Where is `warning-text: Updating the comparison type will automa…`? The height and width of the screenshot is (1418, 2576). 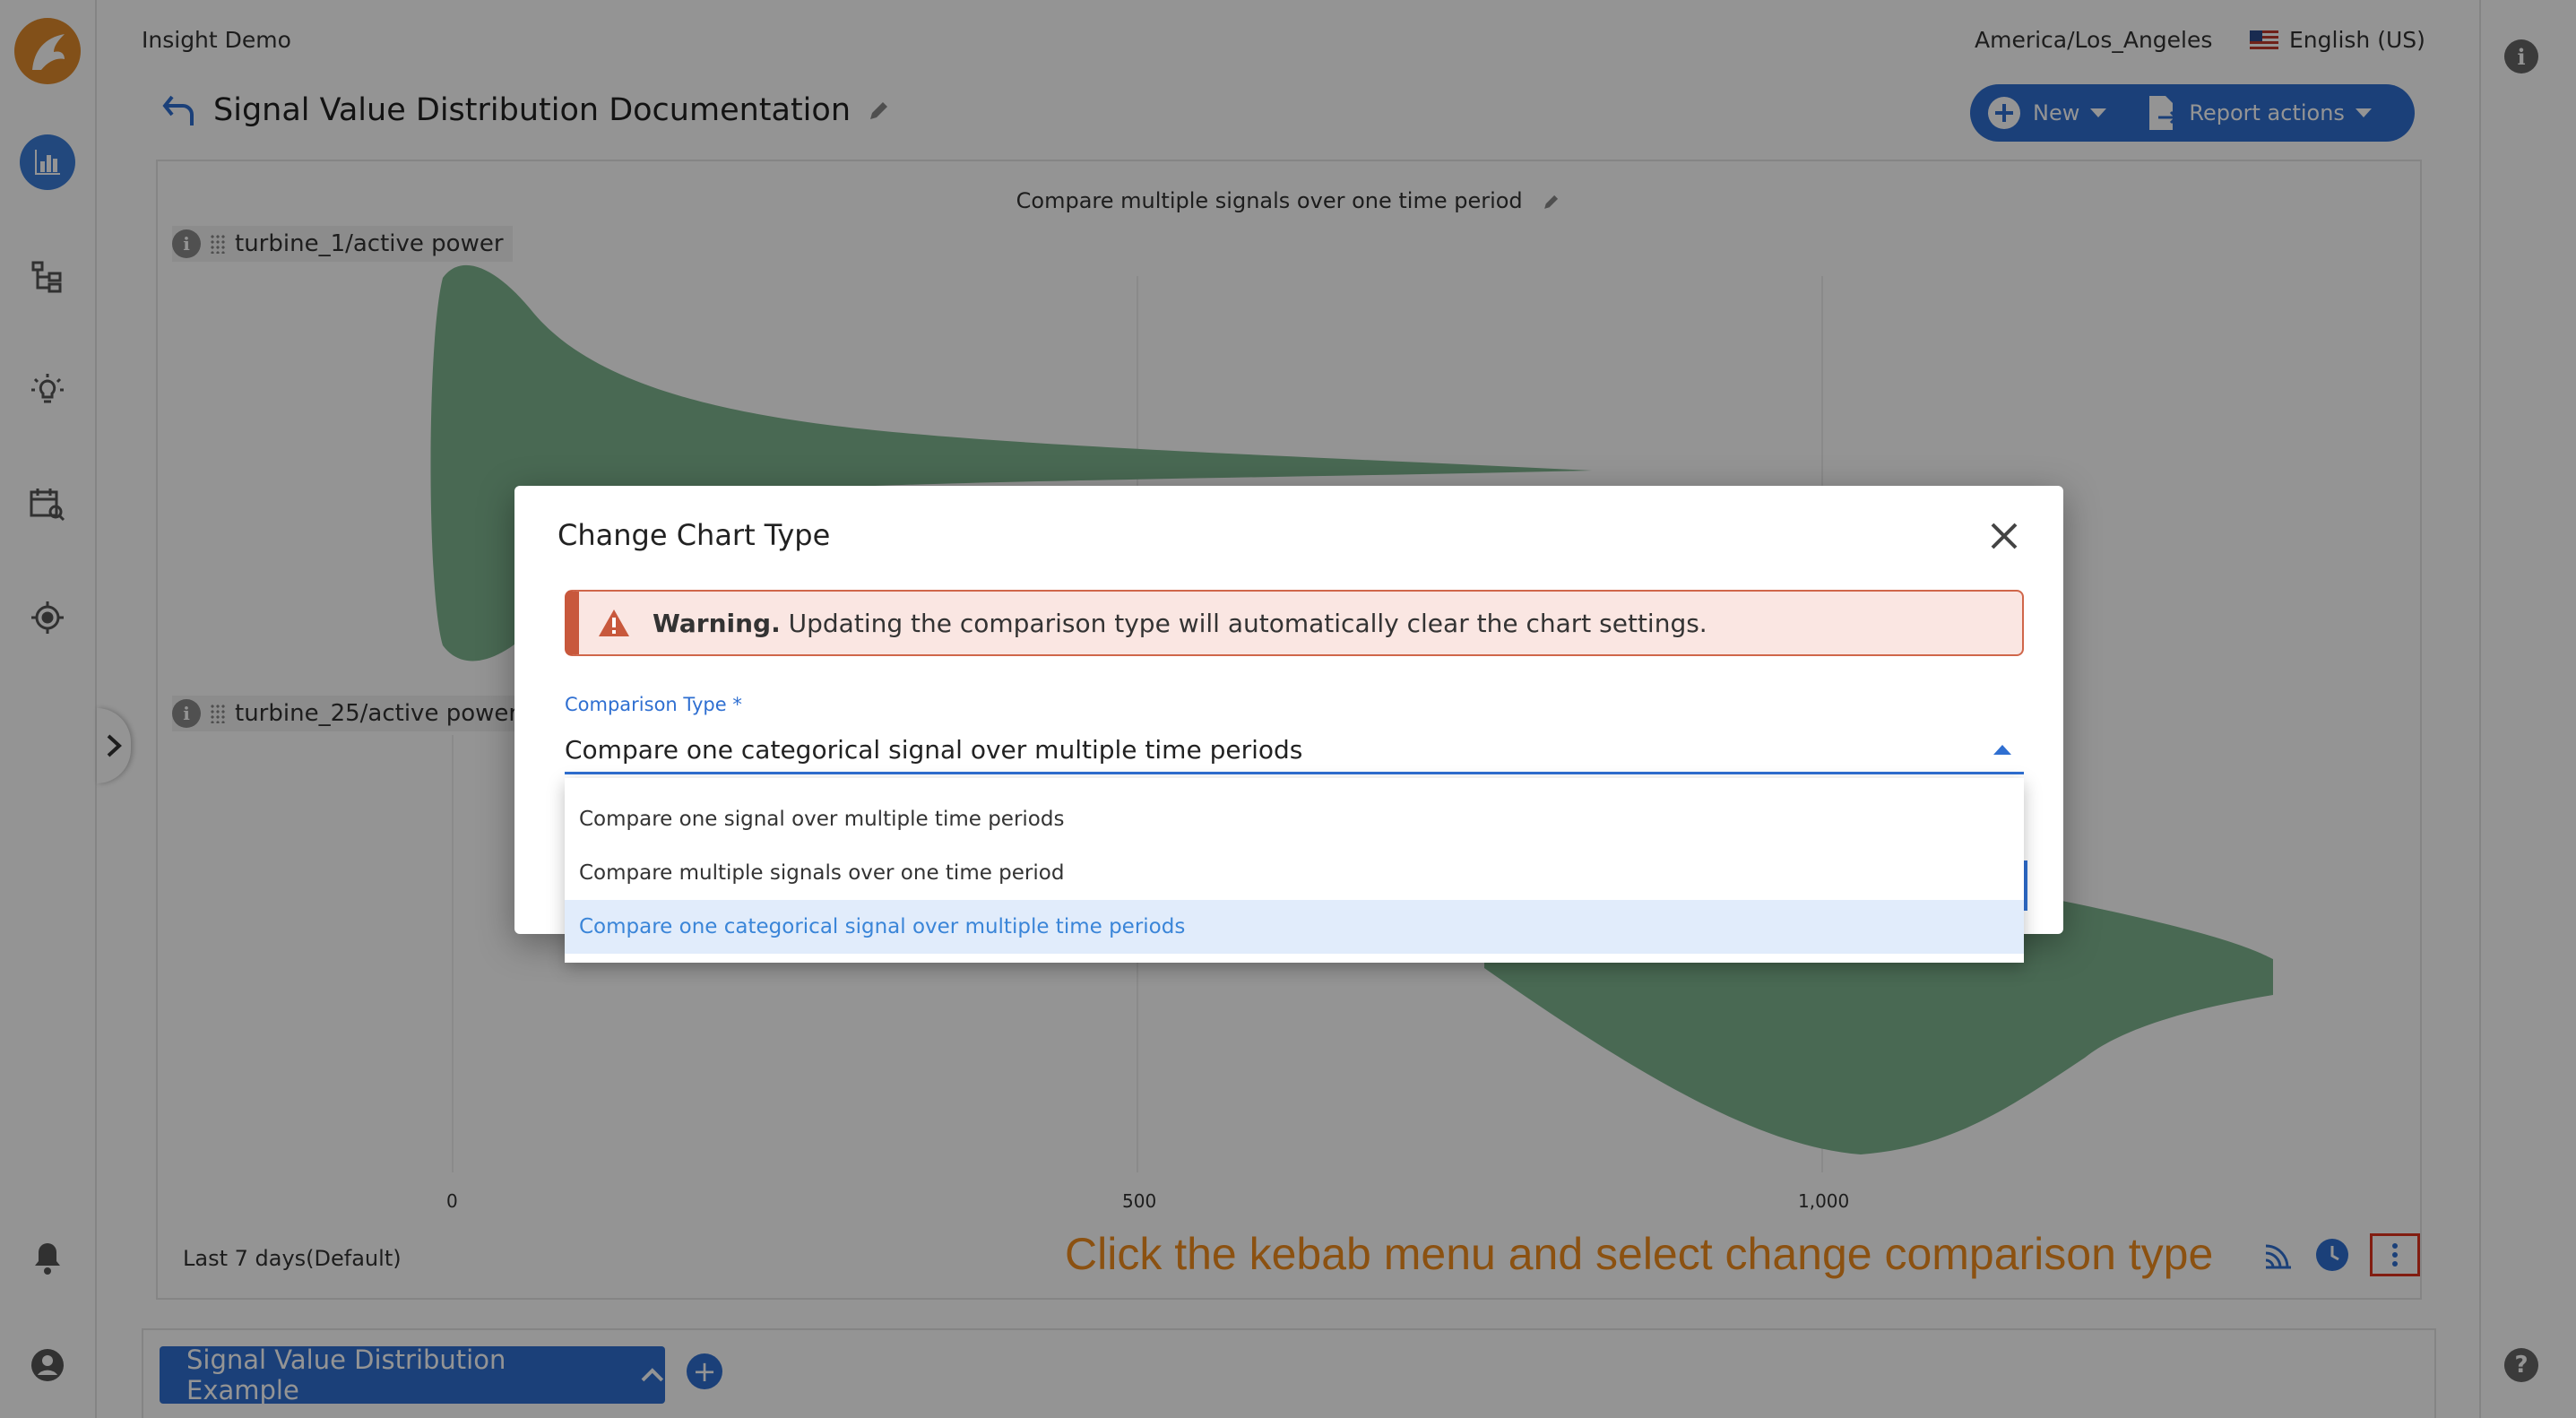
warning-text: Updating the comparison type will automa… is located at coordinates (1247, 623).